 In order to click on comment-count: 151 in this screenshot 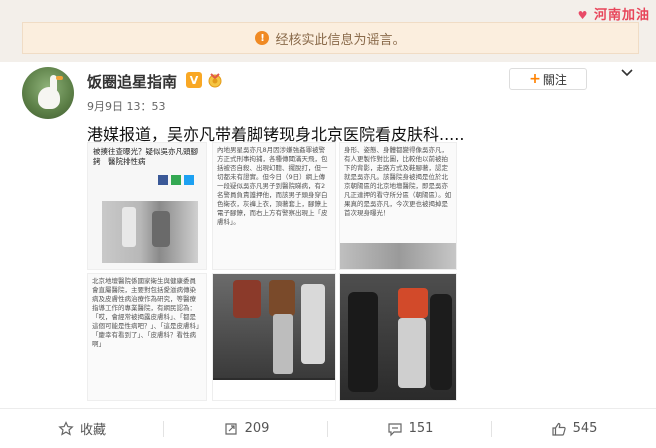, I will do `click(421, 428)`.